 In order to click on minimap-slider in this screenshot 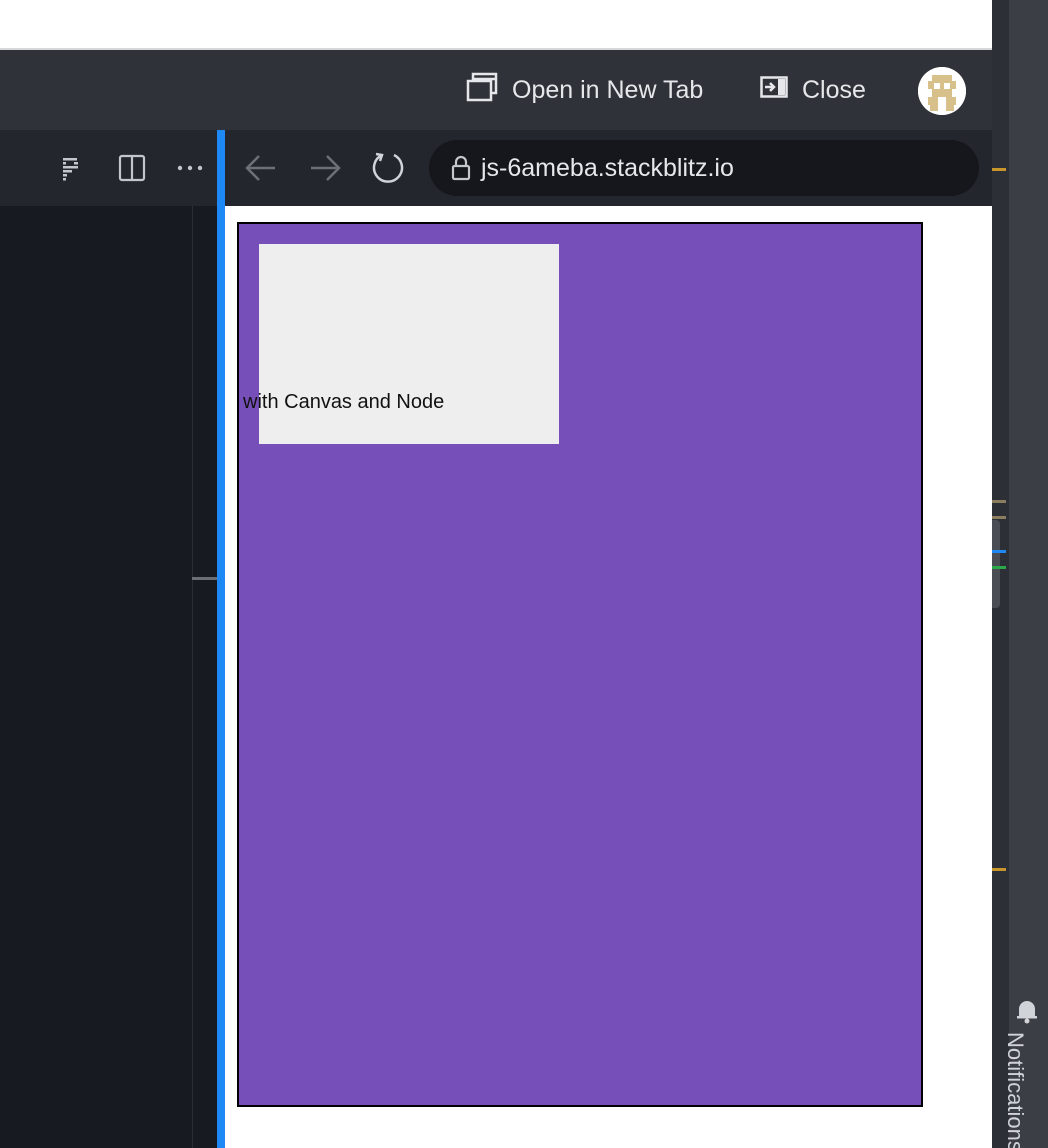, I will do `click(996, 564)`.